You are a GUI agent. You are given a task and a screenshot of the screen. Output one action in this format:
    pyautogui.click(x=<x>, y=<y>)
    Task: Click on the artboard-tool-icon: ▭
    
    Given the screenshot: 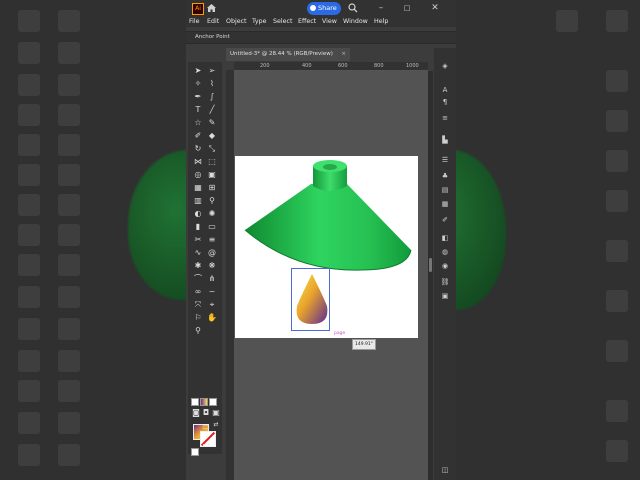 What is the action you would take?
    pyautogui.click(x=212, y=227)
    